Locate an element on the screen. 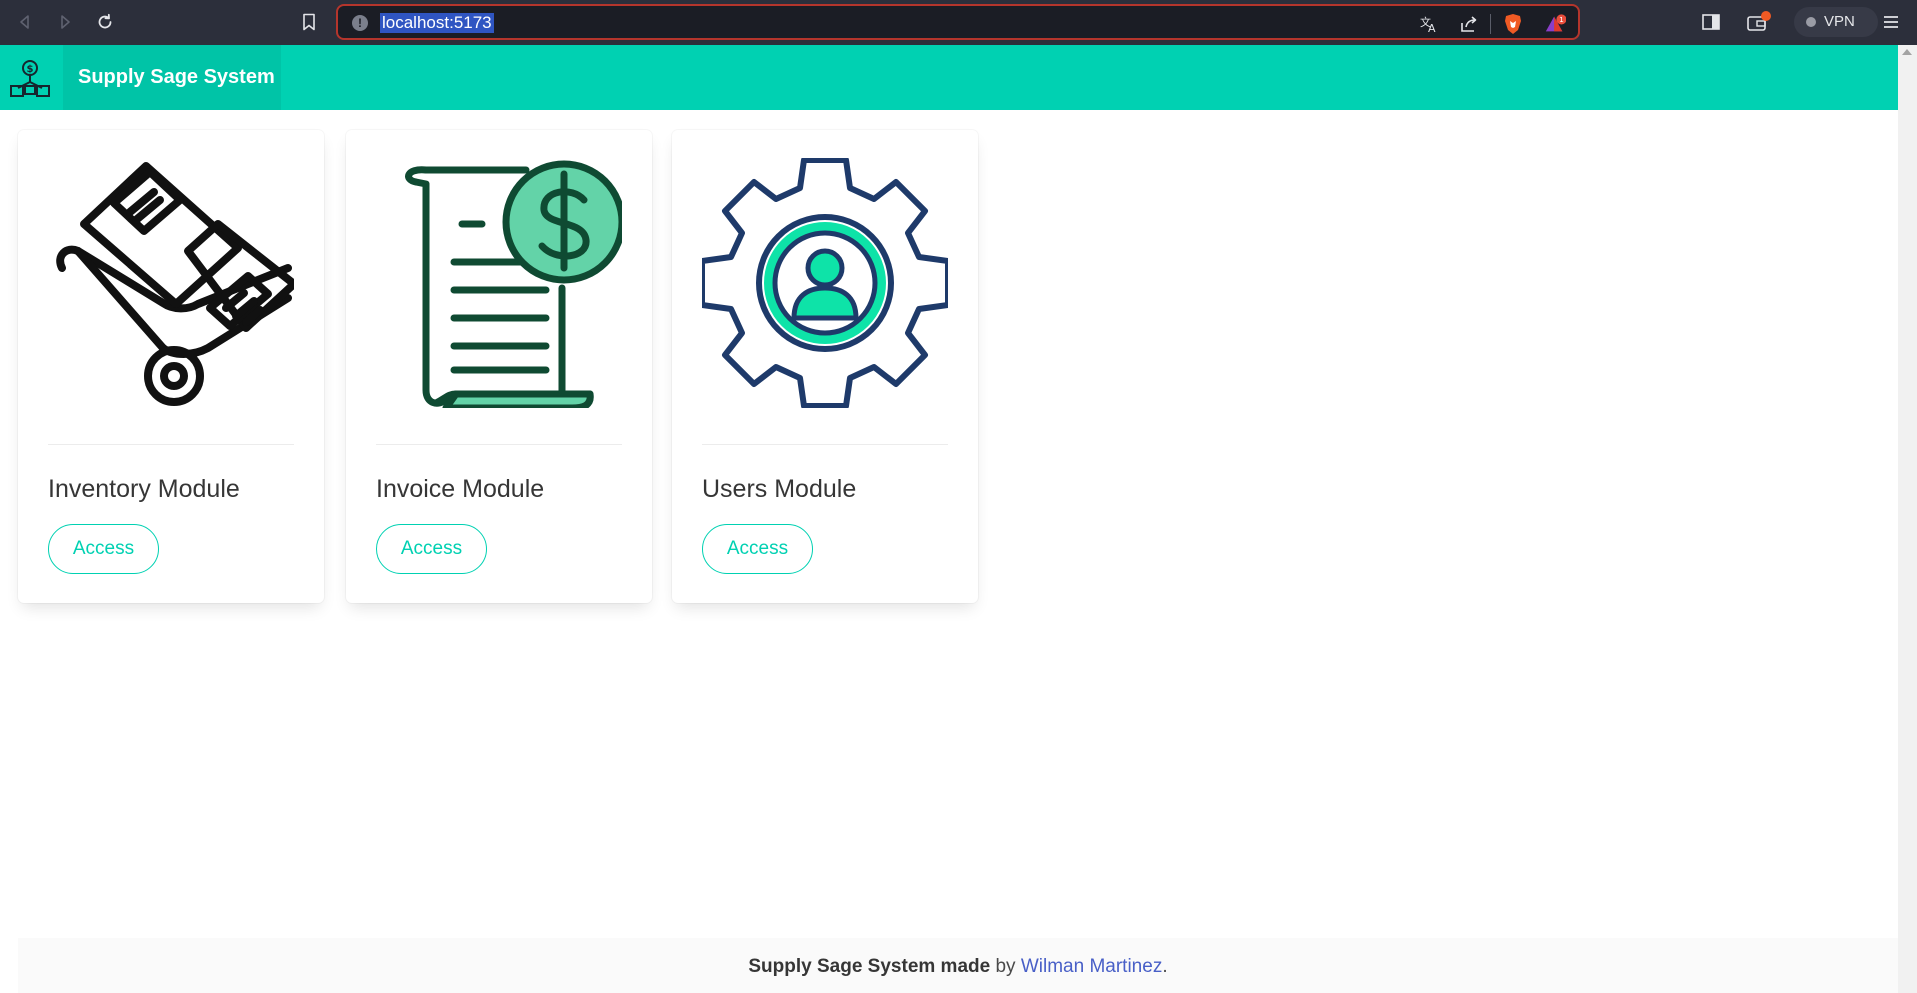 The height and width of the screenshot is (993, 1917). scroll-up-arrow-icon is located at coordinates (1907, 52).